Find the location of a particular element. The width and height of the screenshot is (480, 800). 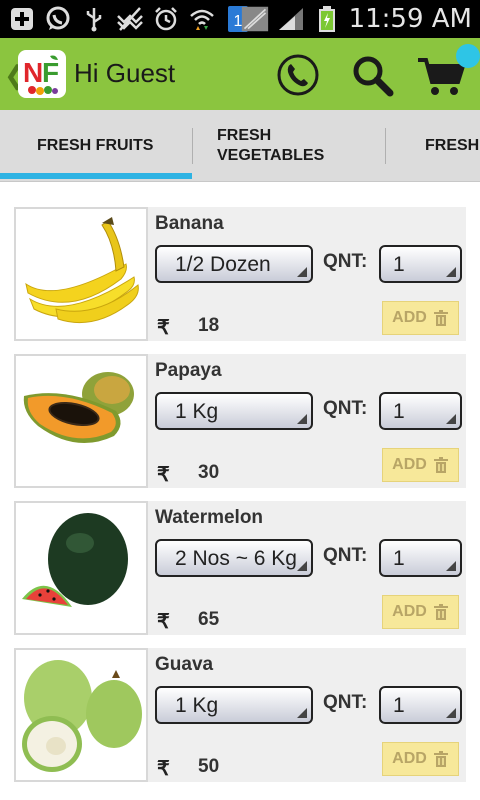

notification-icons: 1 is located at coordinates (130, 19).